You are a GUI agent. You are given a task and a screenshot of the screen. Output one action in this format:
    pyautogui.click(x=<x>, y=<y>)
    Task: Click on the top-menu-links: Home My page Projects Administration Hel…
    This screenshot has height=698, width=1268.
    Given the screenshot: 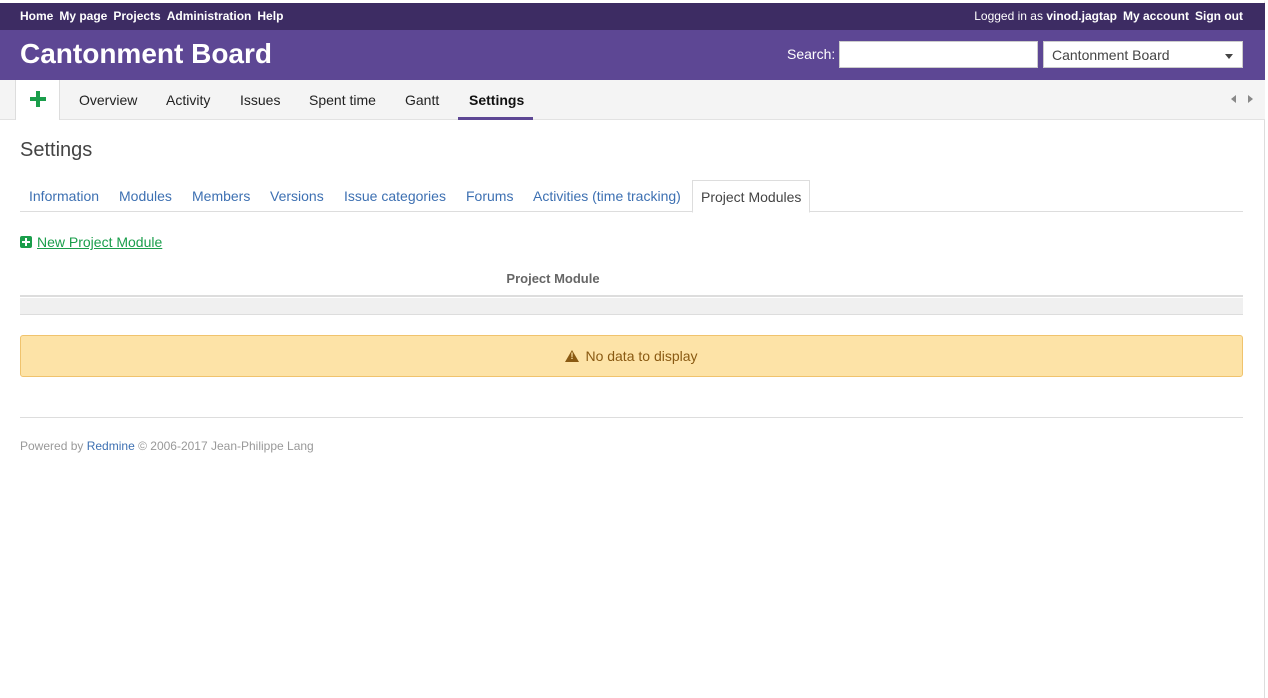 What is the action you would take?
    pyautogui.click(x=151, y=16)
    